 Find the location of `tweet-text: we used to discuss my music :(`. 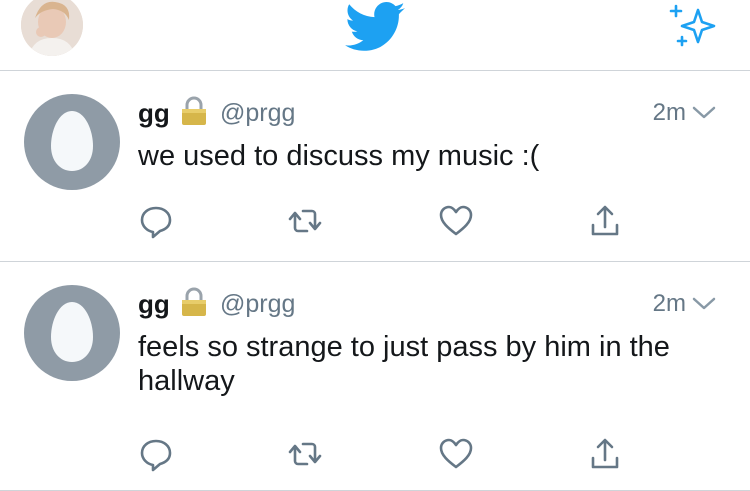

tweet-text: we used to discuss my music :( is located at coordinates (339, 156).